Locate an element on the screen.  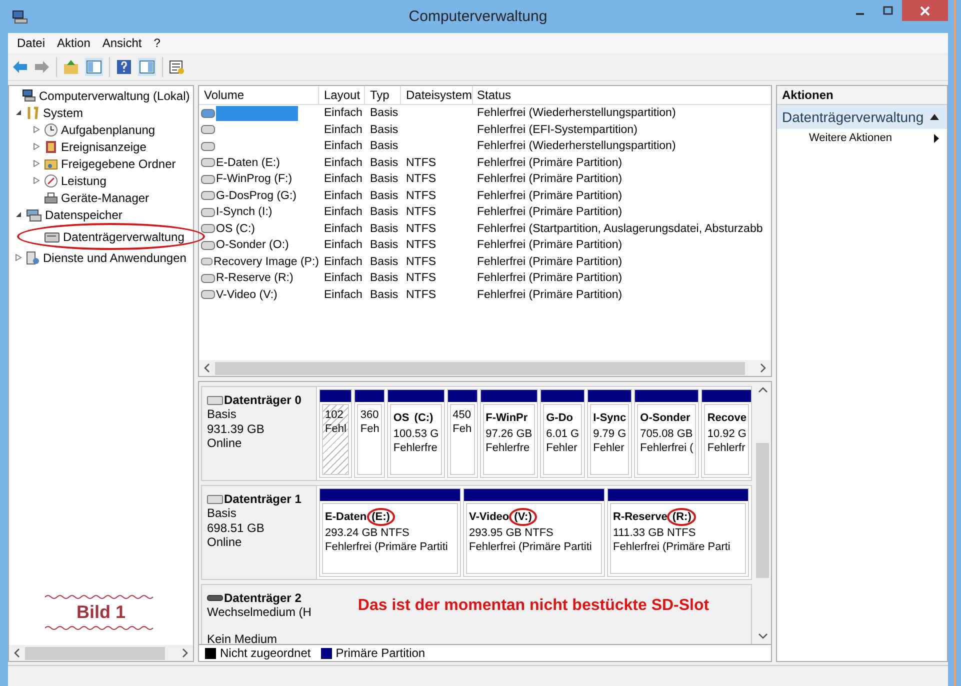
back-icon is located at coordinates (20, 67).